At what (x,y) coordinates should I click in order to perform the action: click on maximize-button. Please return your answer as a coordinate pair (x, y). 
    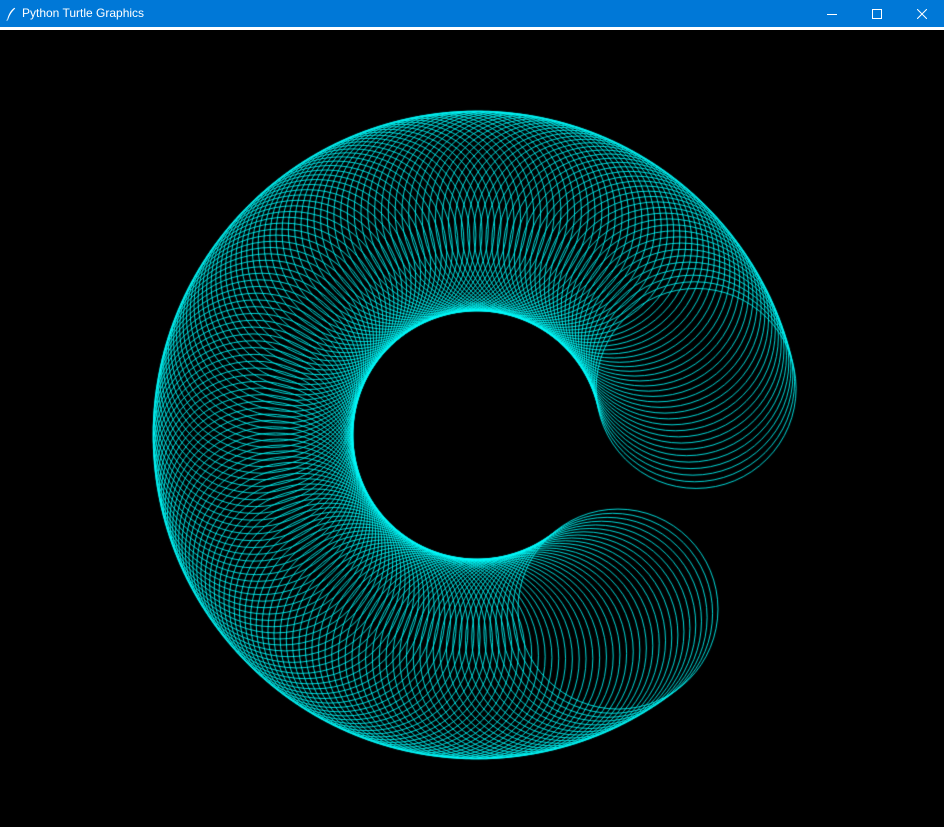
    Looking at the image, I should click on (876, 13).